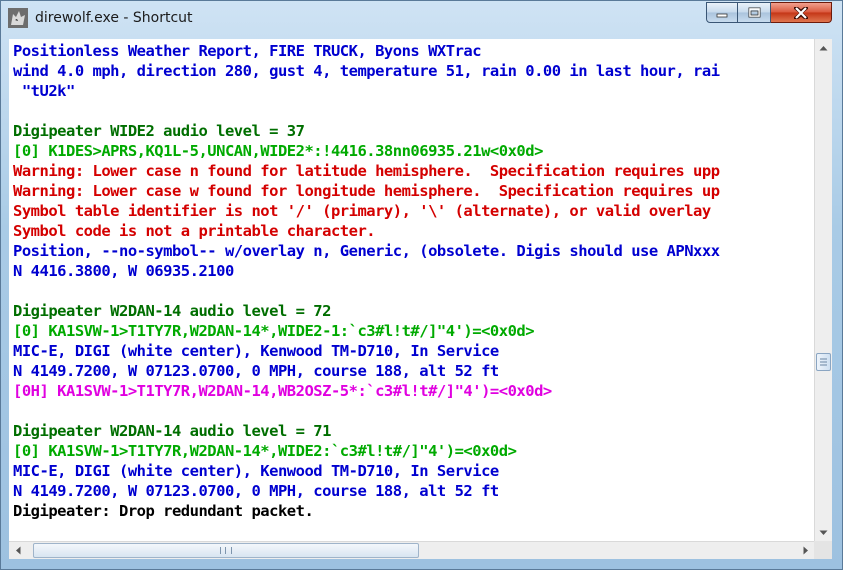 This screenshot has height=570, width=843. What do you see at coordinates (159, 131) in the screenshot?
I see `console-line: Digipeater WIDE2 audio level = 37` at bounding box center [159, 131].